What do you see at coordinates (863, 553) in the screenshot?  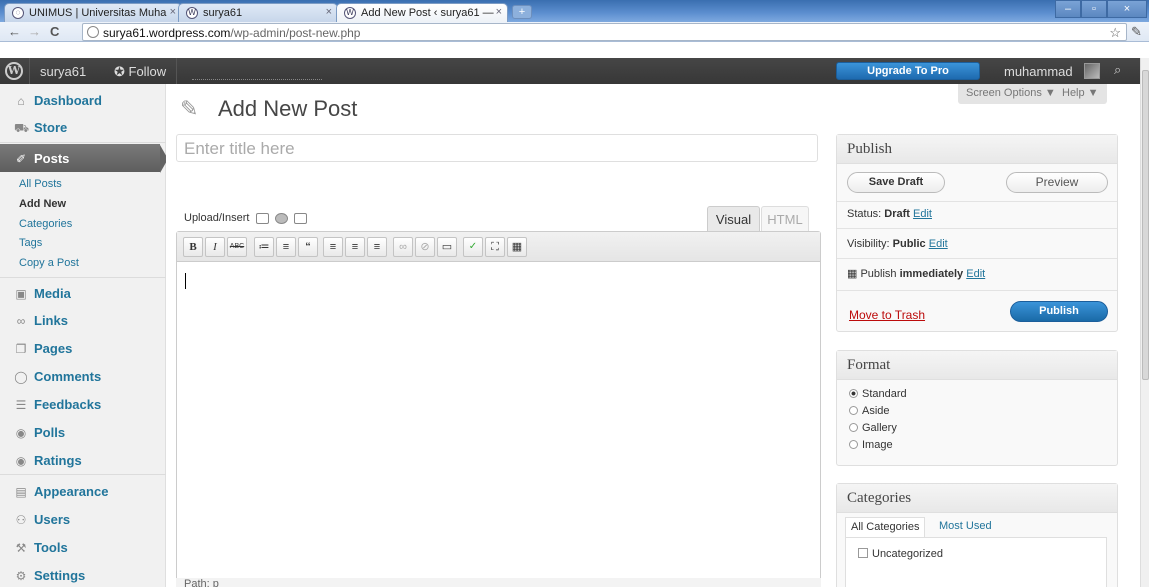 I see `checkbox` at bounding box center [863, 553].